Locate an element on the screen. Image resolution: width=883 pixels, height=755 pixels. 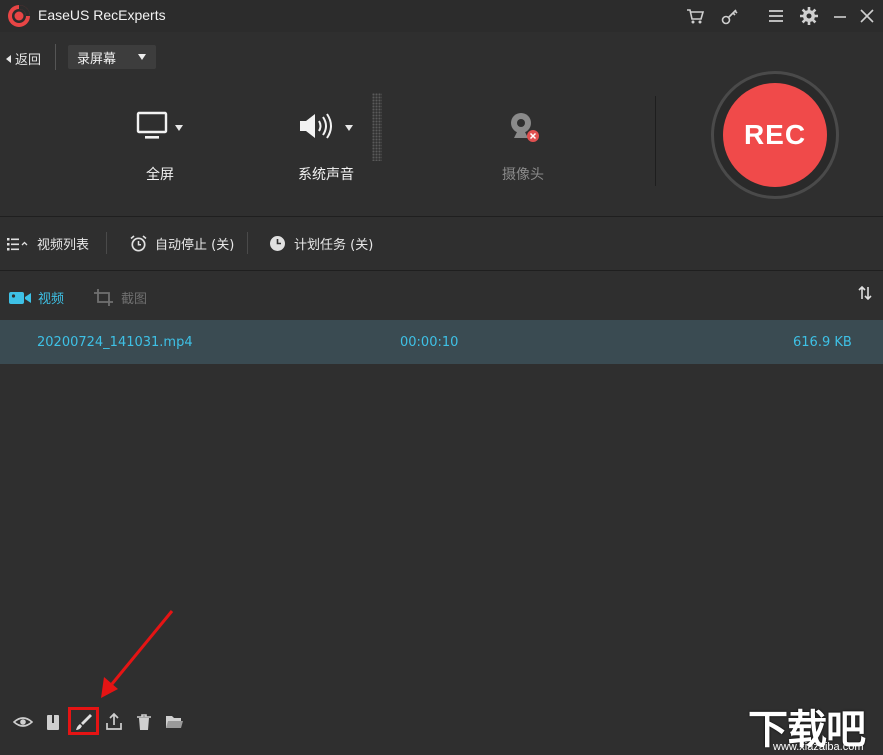
gear-icon is located at coordinates (809, 16).